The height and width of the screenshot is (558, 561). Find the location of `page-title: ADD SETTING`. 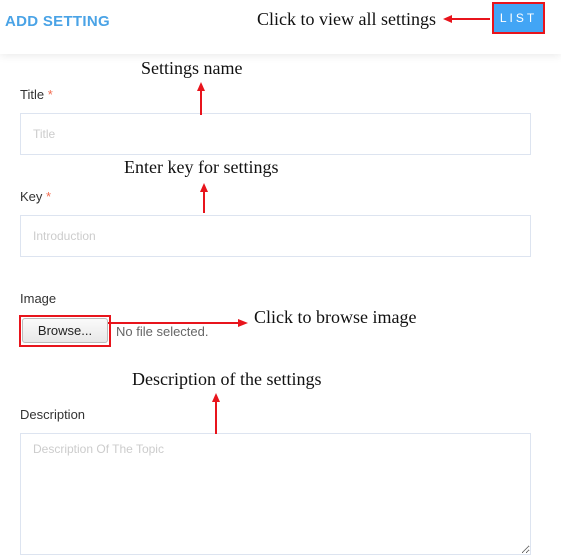

page-title: ADD SETTING is located at coordinates (57, 21).